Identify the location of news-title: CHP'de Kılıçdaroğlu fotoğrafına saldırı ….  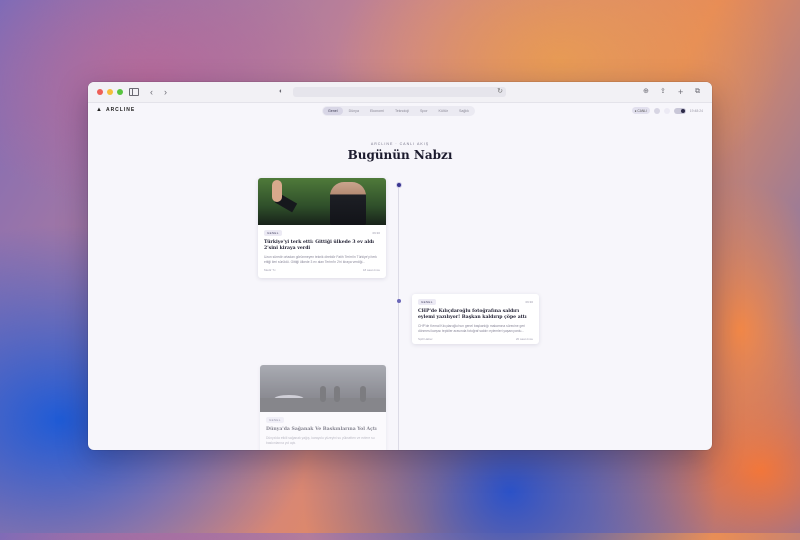
(475, 315).